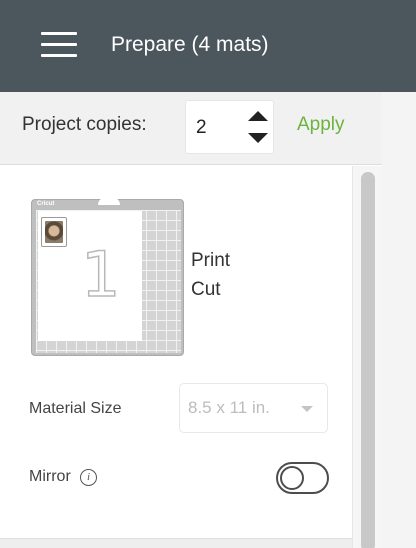 Image resolution: width=416 pixels, height=548 pixels. I want to click on mat-brand-label: Cricut, so click(46, 204).